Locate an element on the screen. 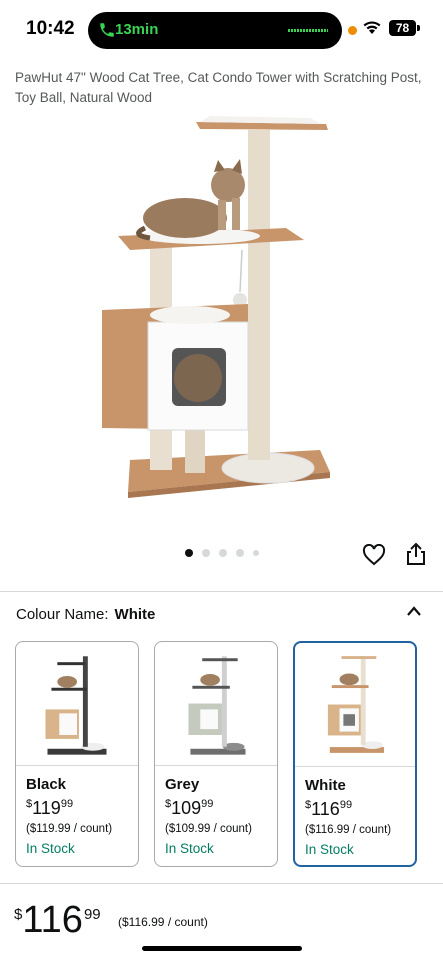  swatch-name: White is located at coordinates (325, 785).